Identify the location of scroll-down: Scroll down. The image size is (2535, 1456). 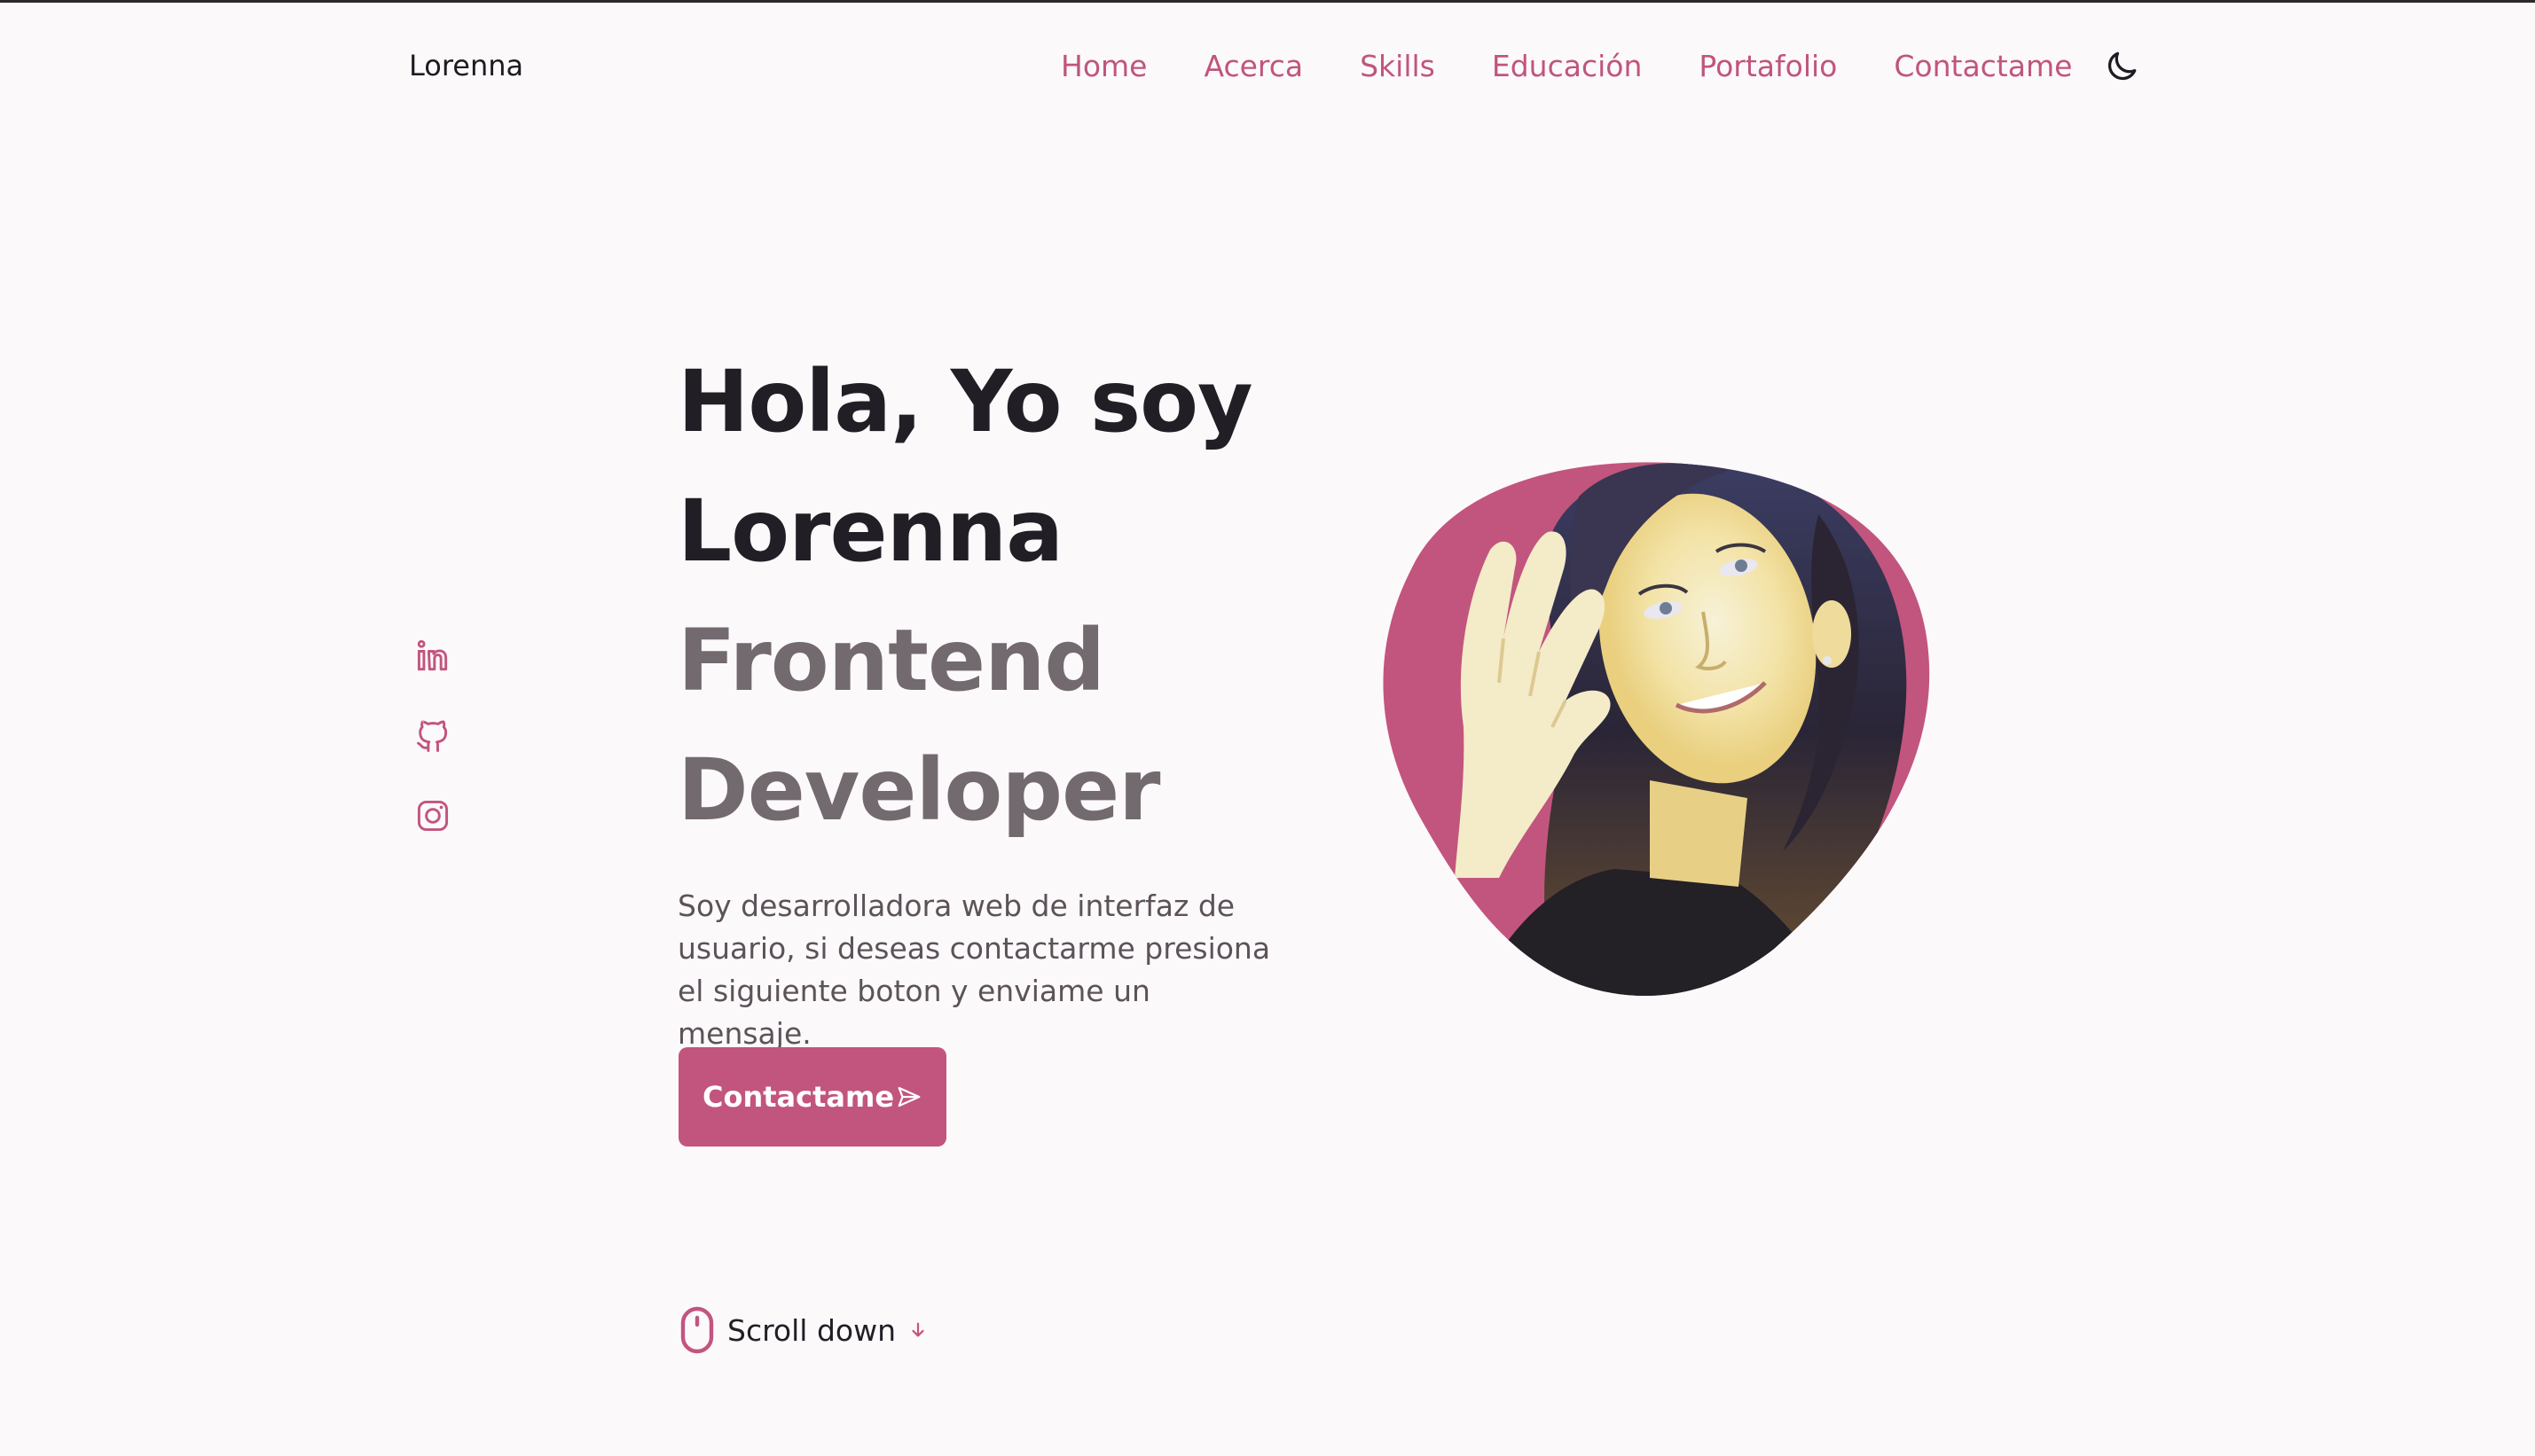
(803, 1330).